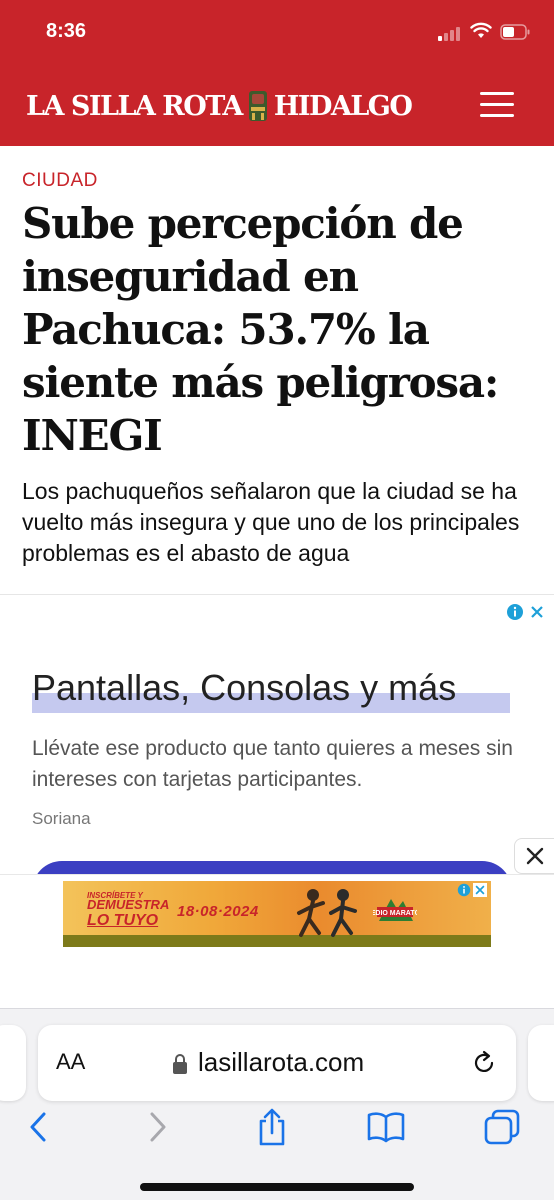  Describe the element at coordinates (472, 890) in the screenshot. I see `banner-ad-choices` at that location.